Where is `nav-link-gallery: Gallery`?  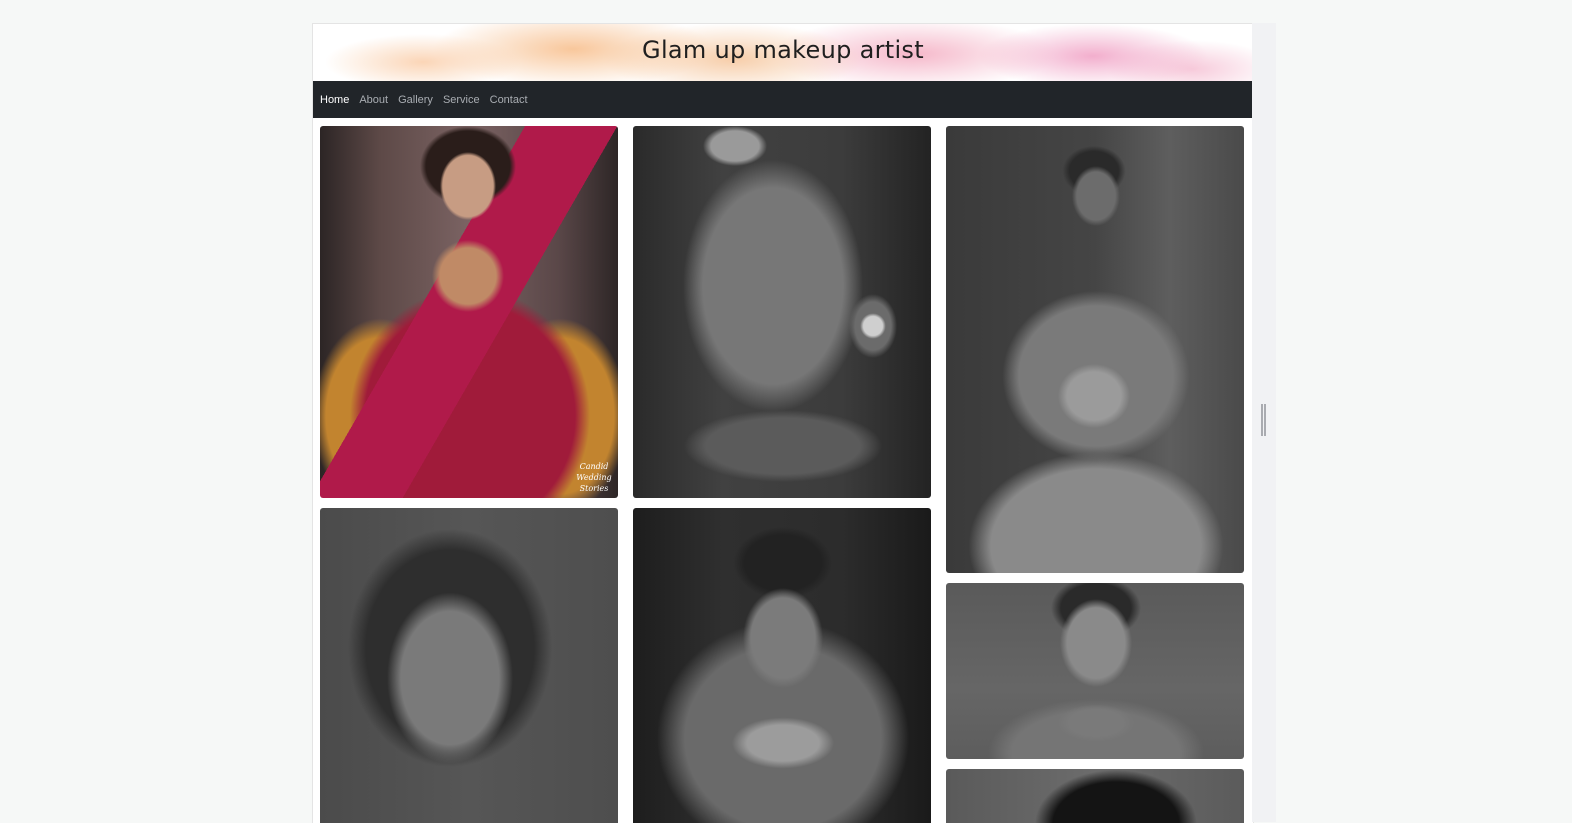 nav-link-gallery: Gallery is located at coordinates (415, 100).